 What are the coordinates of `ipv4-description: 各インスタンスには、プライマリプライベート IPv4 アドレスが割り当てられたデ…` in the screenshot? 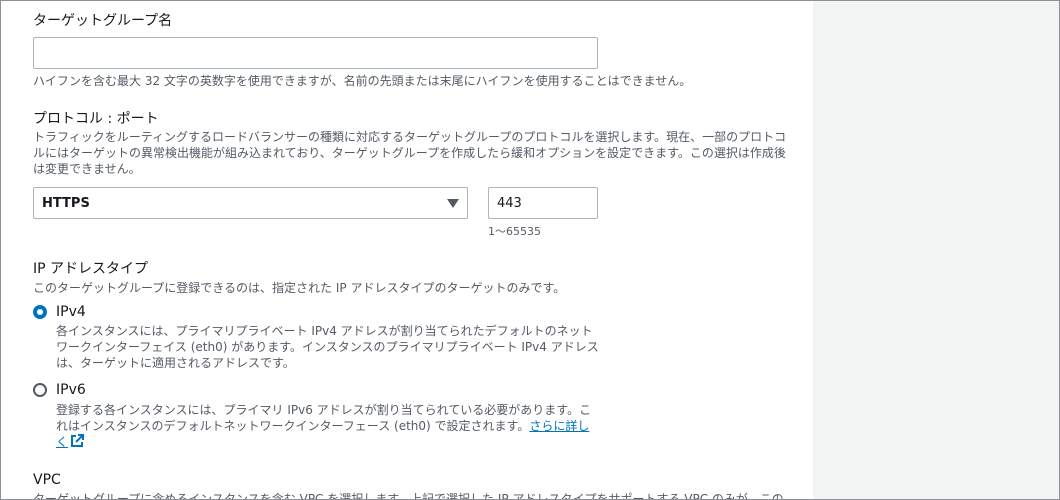 It's located at (327, 347).